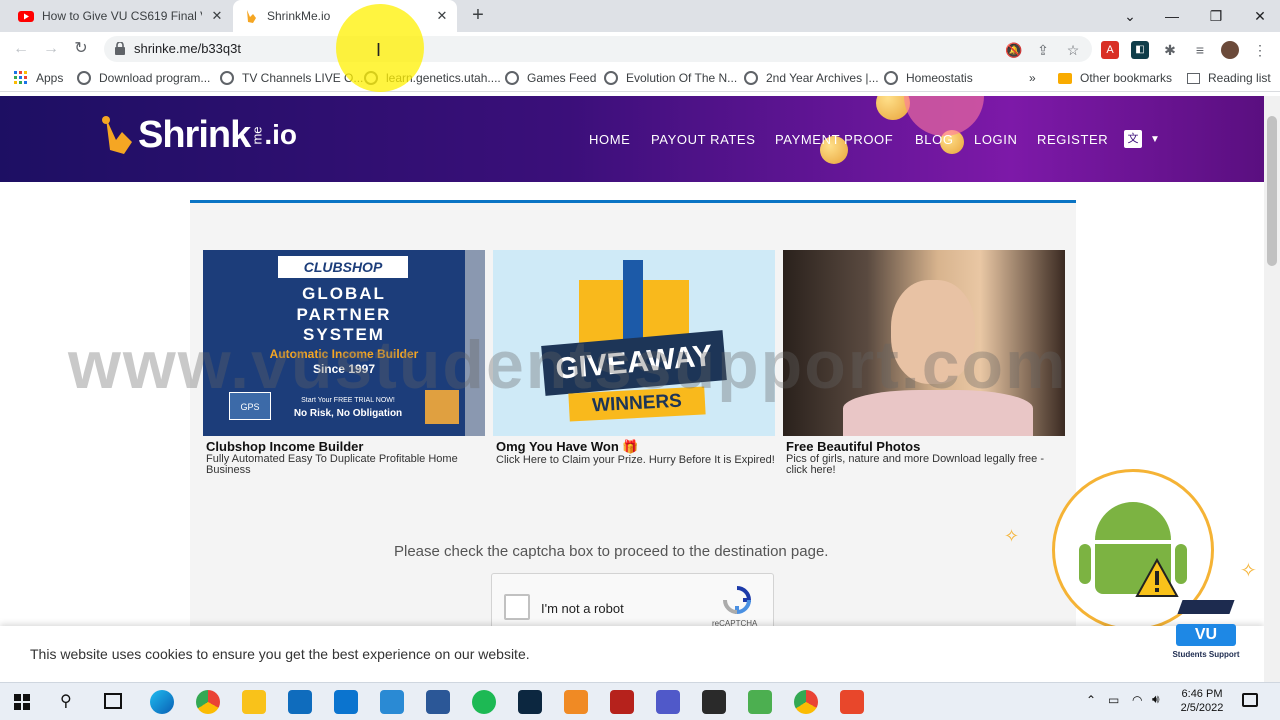 The height and width of the screenshot is (720, 1280). Describe the element at coordinates (1202, 701) in the screenshot. I see `clock: 6:46 PM 2/5/2022` at that location.